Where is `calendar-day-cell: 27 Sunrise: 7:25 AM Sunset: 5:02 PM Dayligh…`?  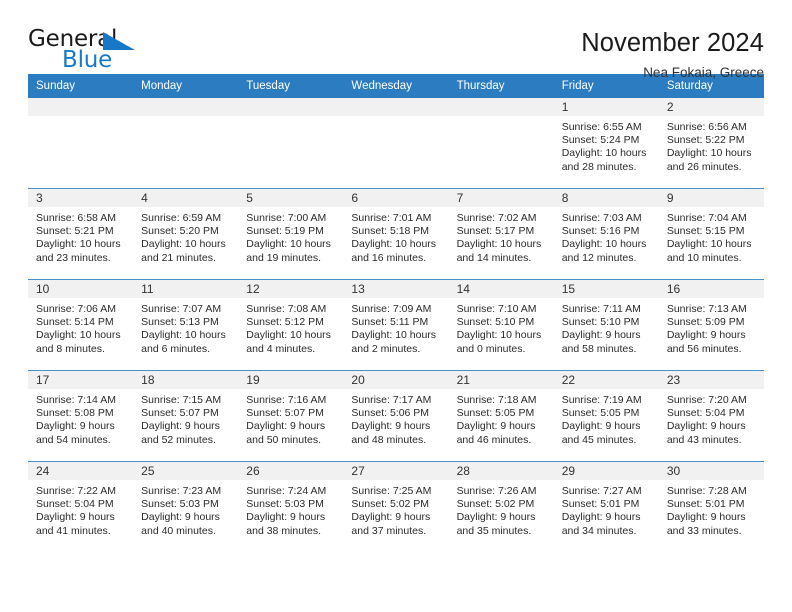 calendar-day-cell: 27 Sunrise: 7:25 AM Sunset: 5:02 PM Dayligh… is located at coordinates (396, 506).